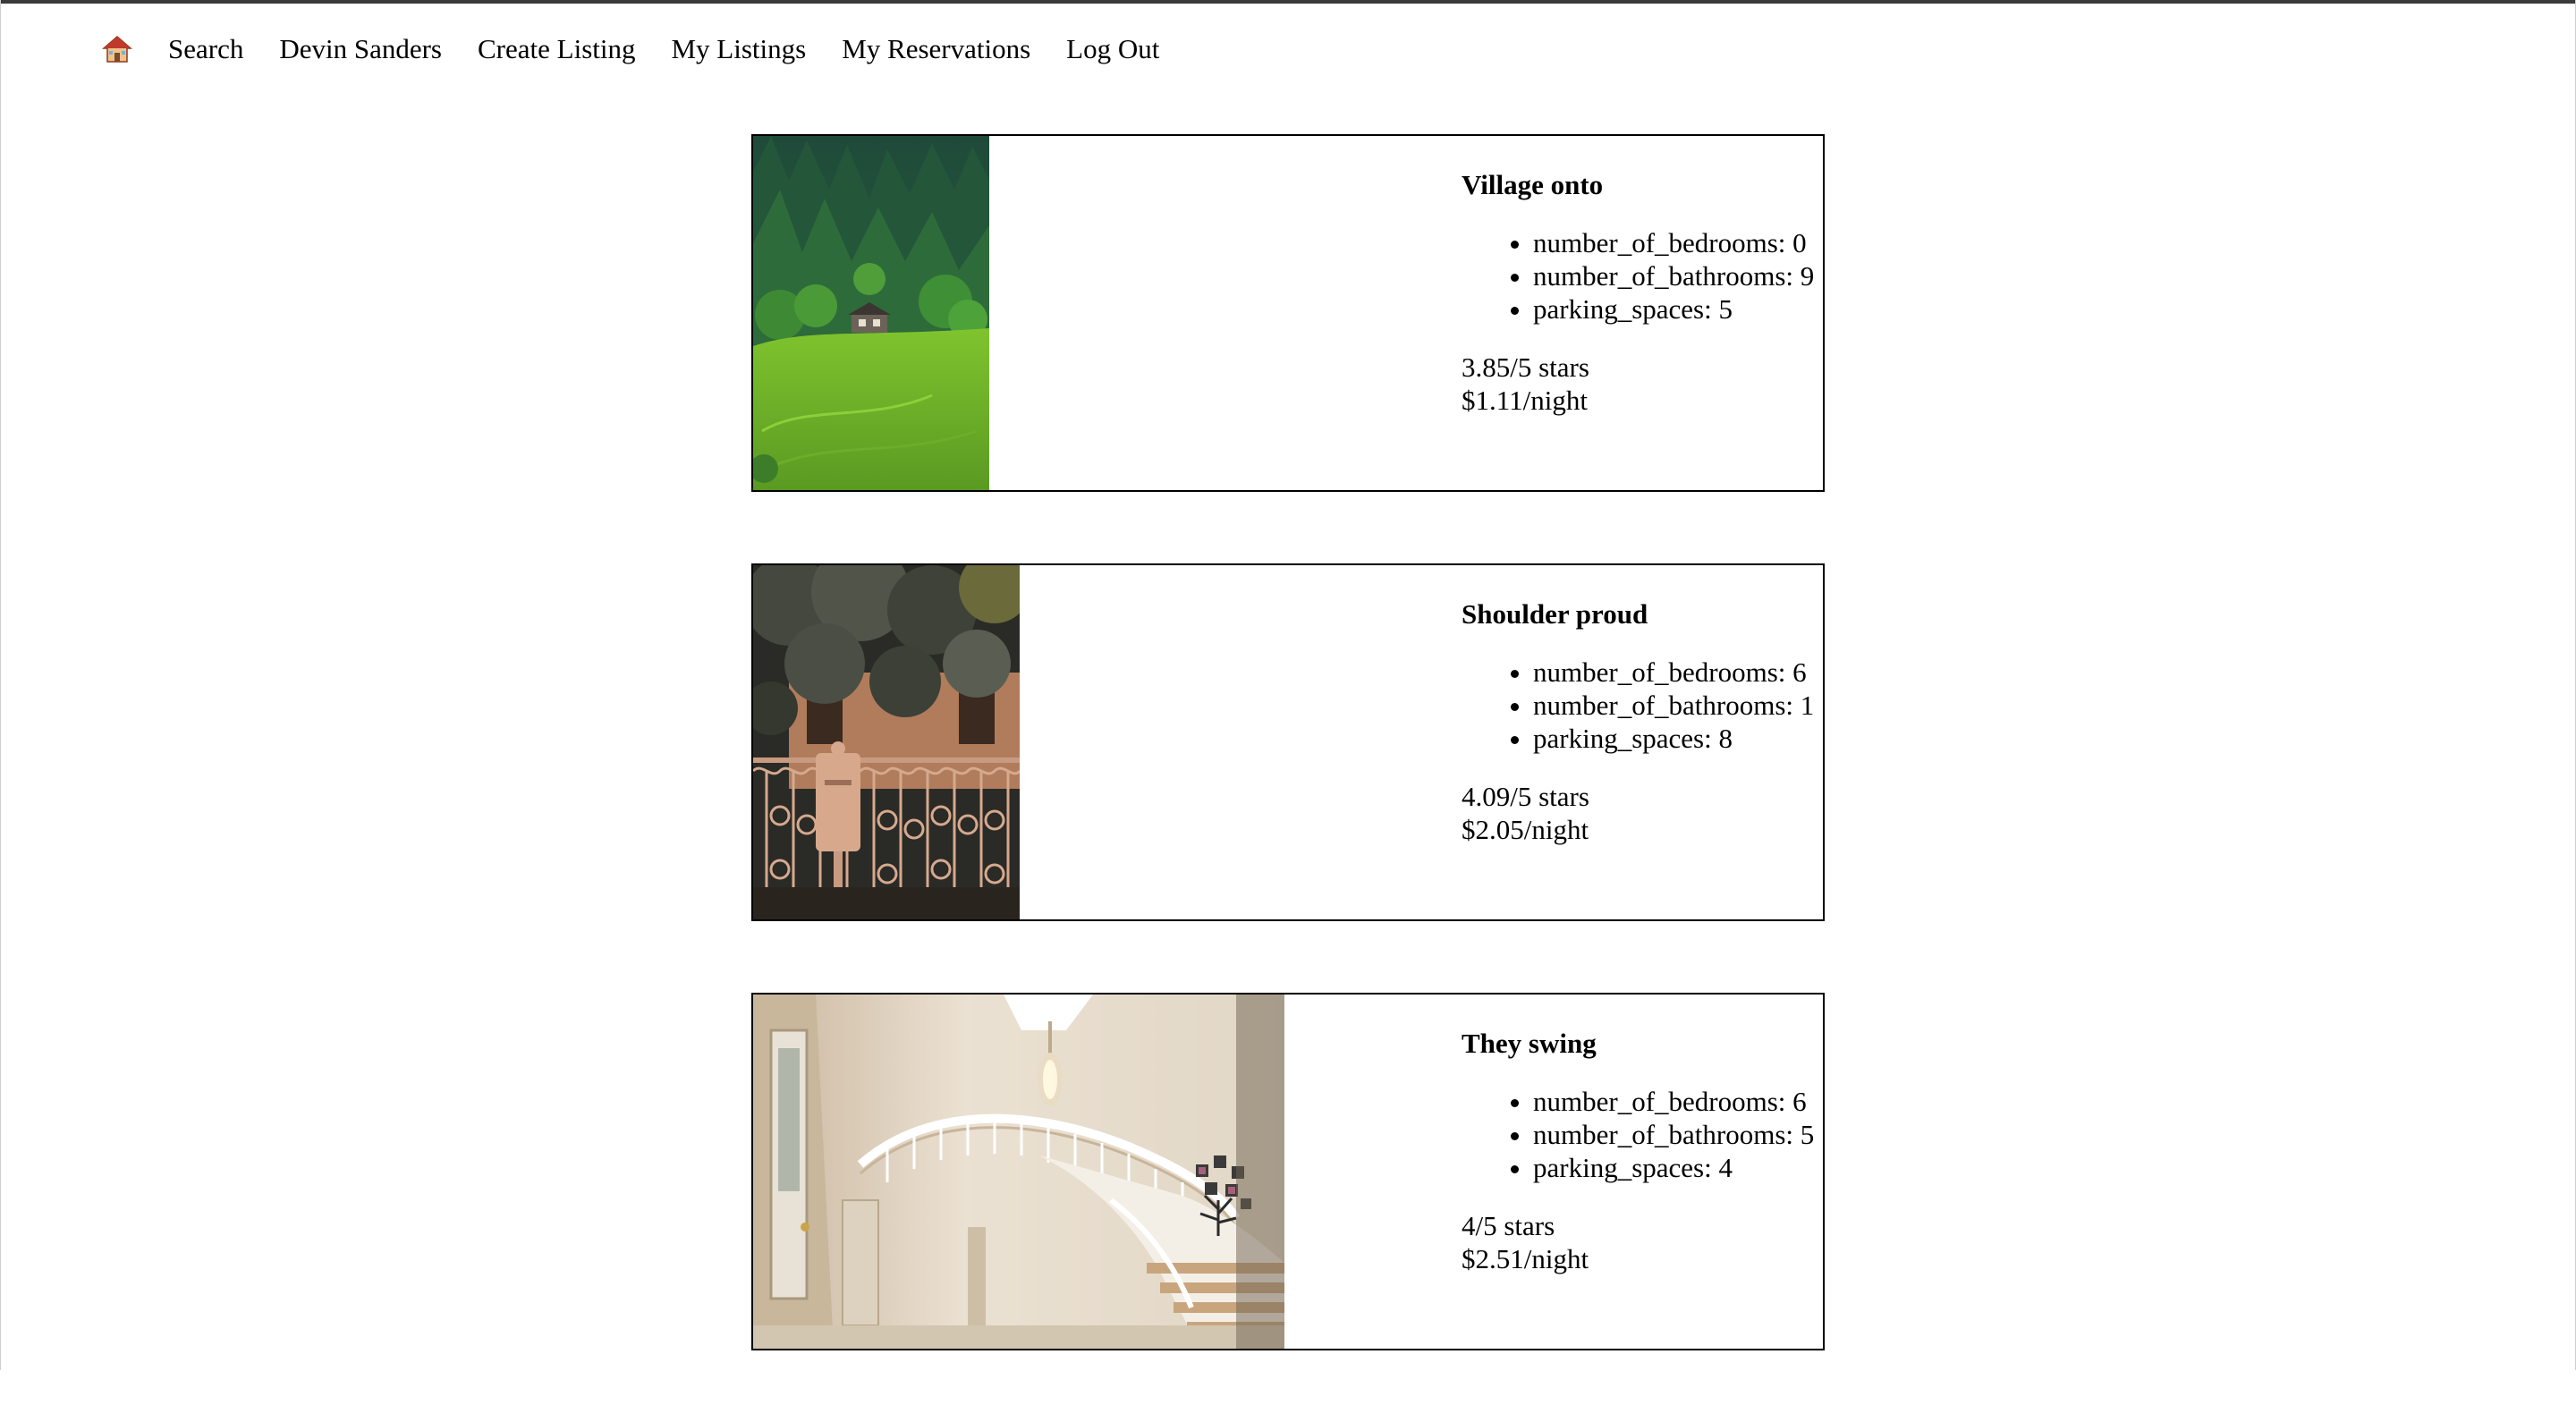 This screenshot has width=2576, height=1422. Describe the element at coordinates (205, 49) in the screenshot. I see `nav-search-link: Search` at that location.